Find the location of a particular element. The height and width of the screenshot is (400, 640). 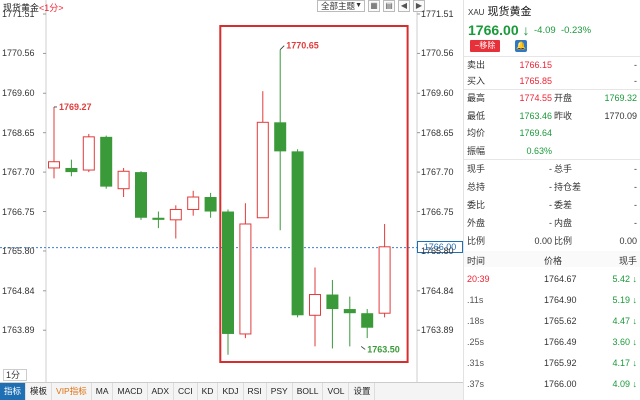

volume-stat-l2: 比例 is located at coordinates (563, 241).